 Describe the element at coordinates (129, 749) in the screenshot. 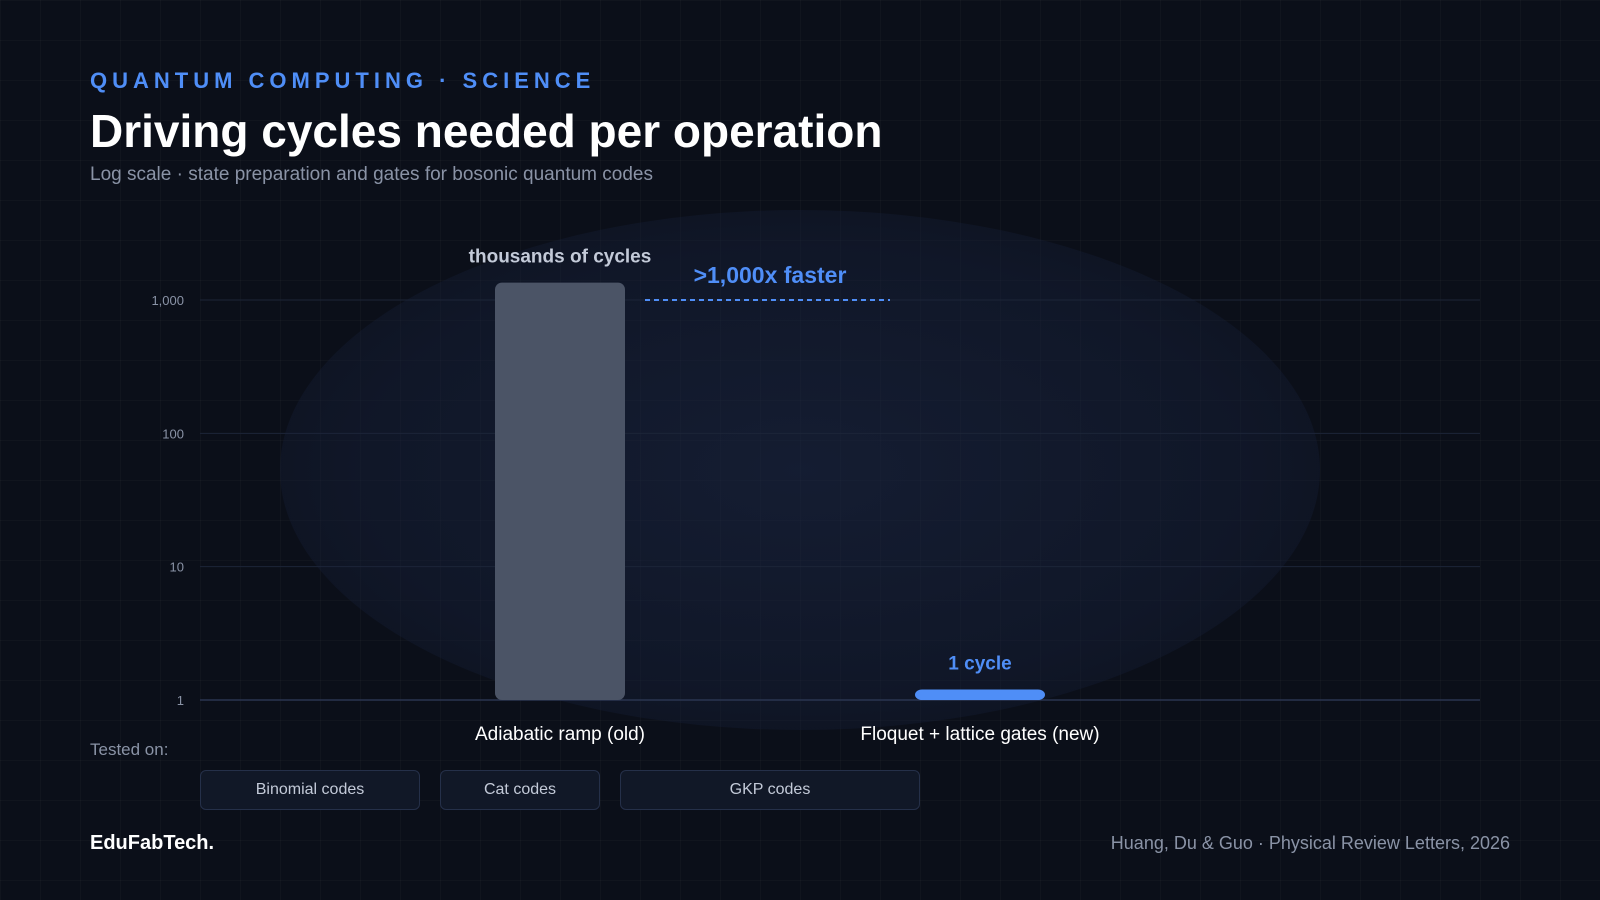

I see `tested-on-label: Tested on:` at that location.